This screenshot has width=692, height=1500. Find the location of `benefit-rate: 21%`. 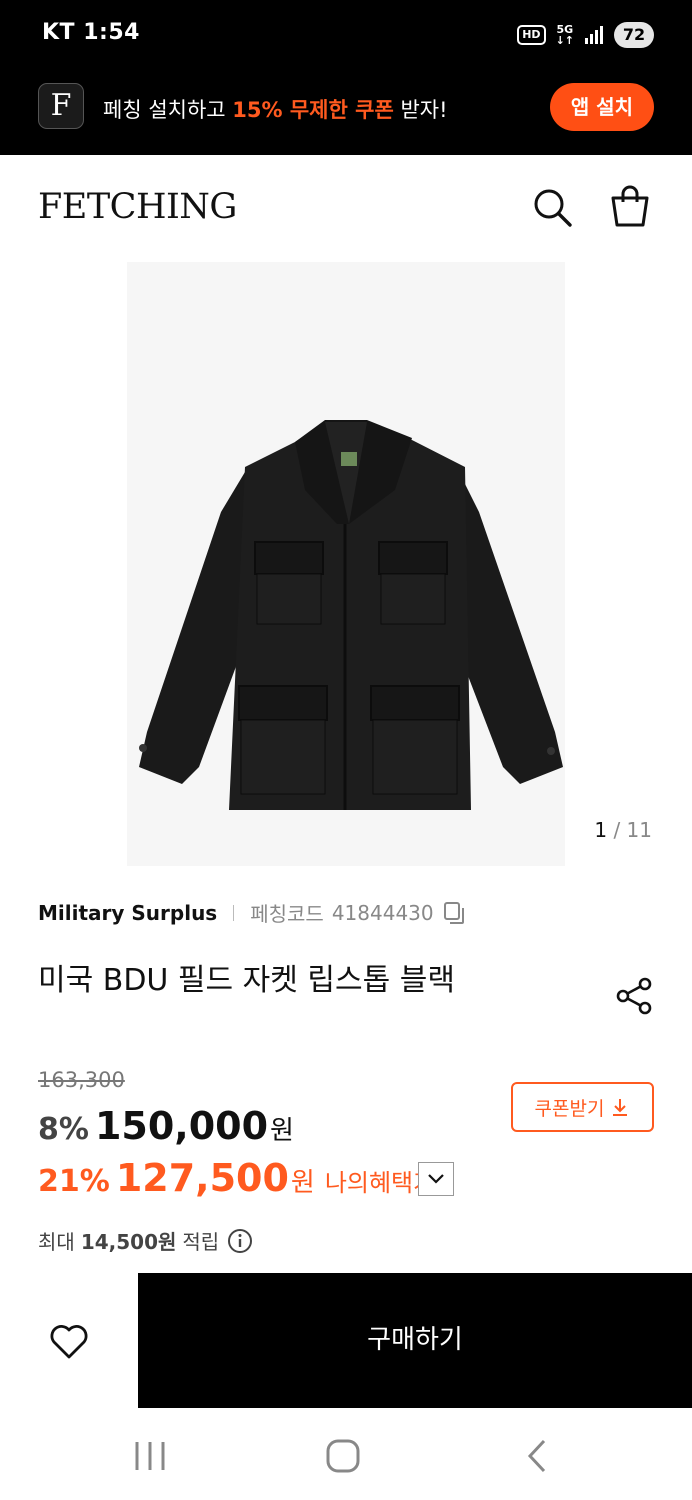

benefit-rate: 21% is located at coordinates (74, 1181).